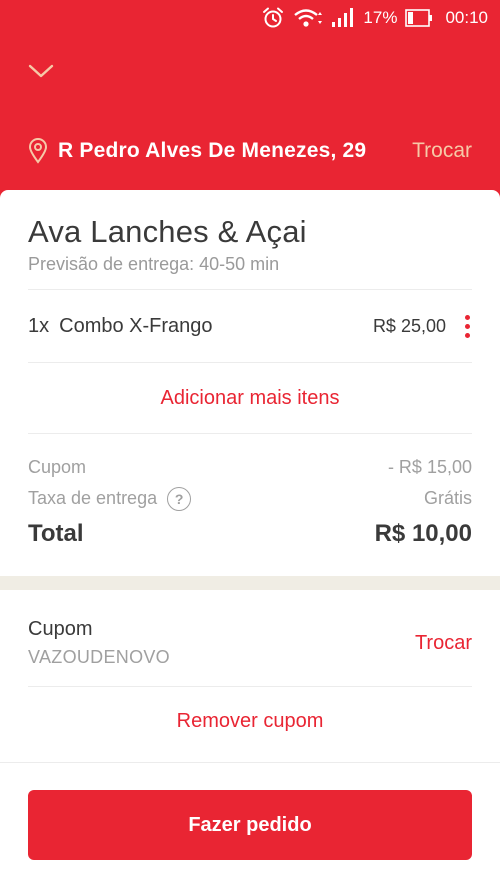  I want to click on collapse-button, so click(41, 71).